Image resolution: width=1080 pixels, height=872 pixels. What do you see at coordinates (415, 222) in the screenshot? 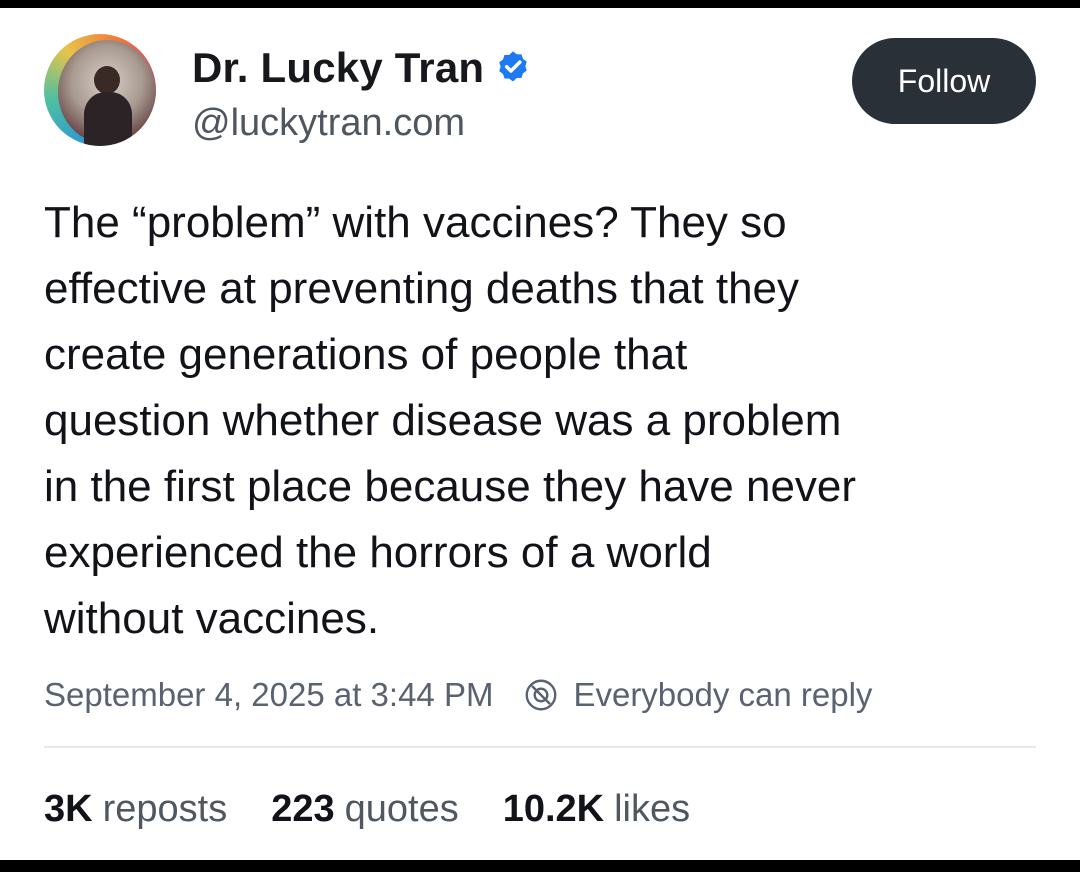
I see `post-text-line: The “problem” with vaccines? They so` at bounding box center [415, 222].